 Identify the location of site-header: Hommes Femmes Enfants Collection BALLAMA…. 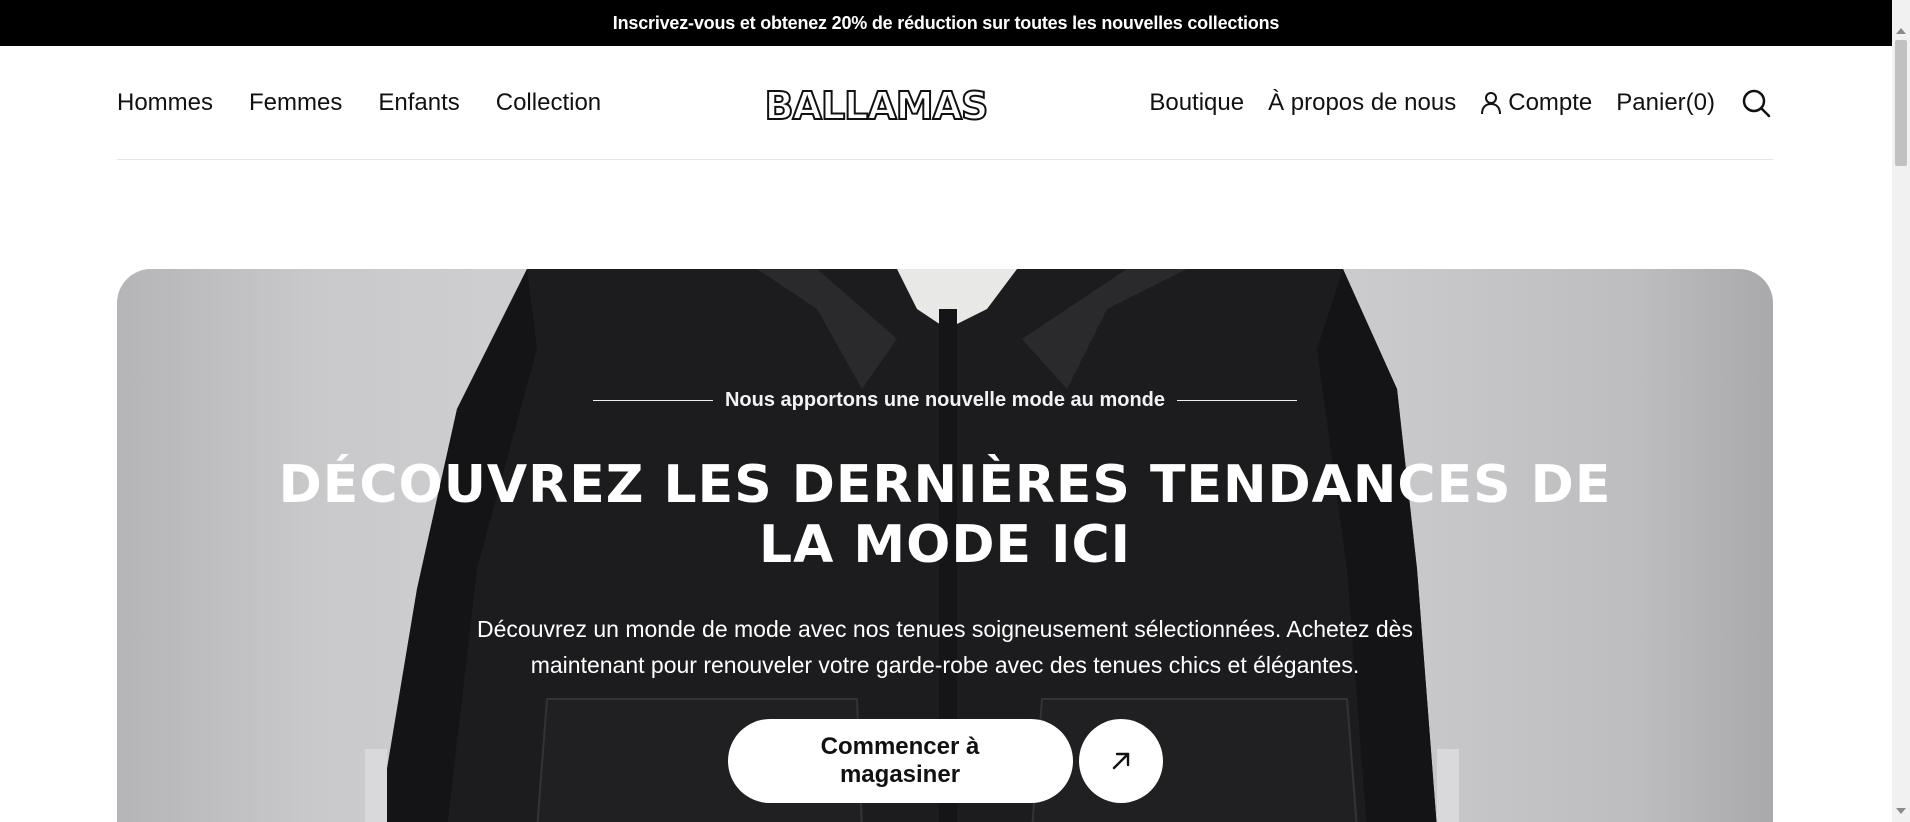
(945, 103).